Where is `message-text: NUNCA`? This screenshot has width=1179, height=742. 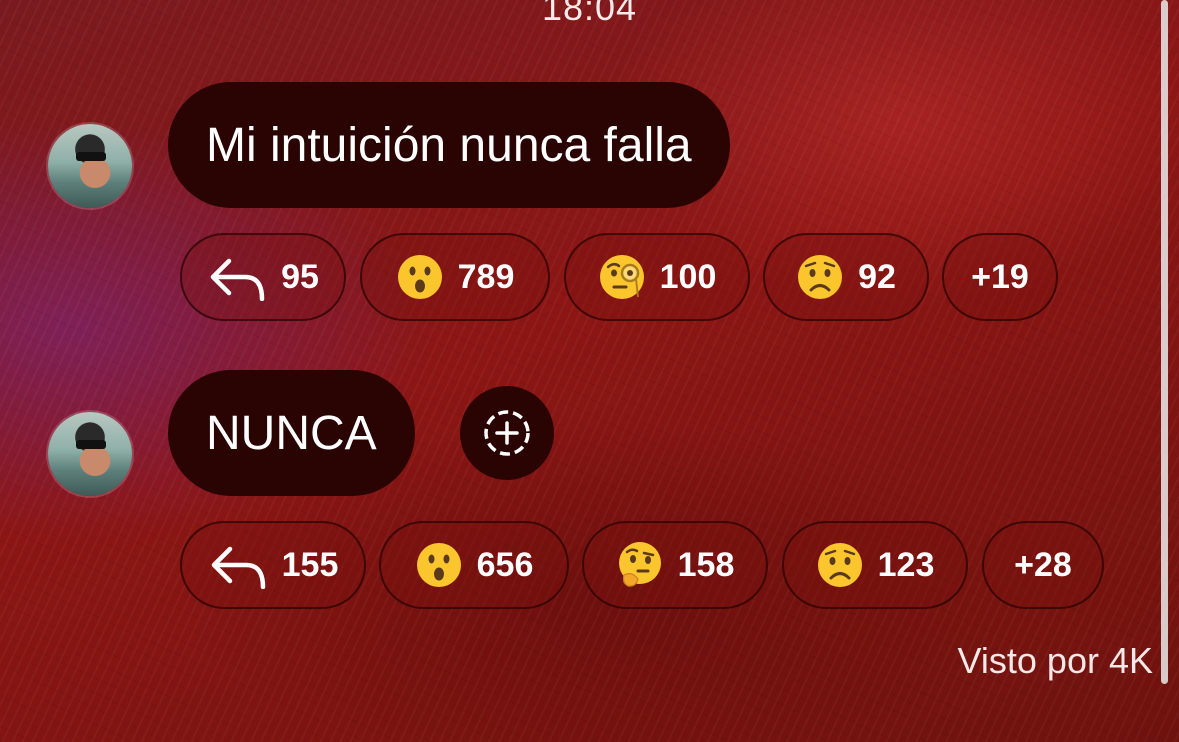
message-text: NUNCA is located at coordinates (291, 433).